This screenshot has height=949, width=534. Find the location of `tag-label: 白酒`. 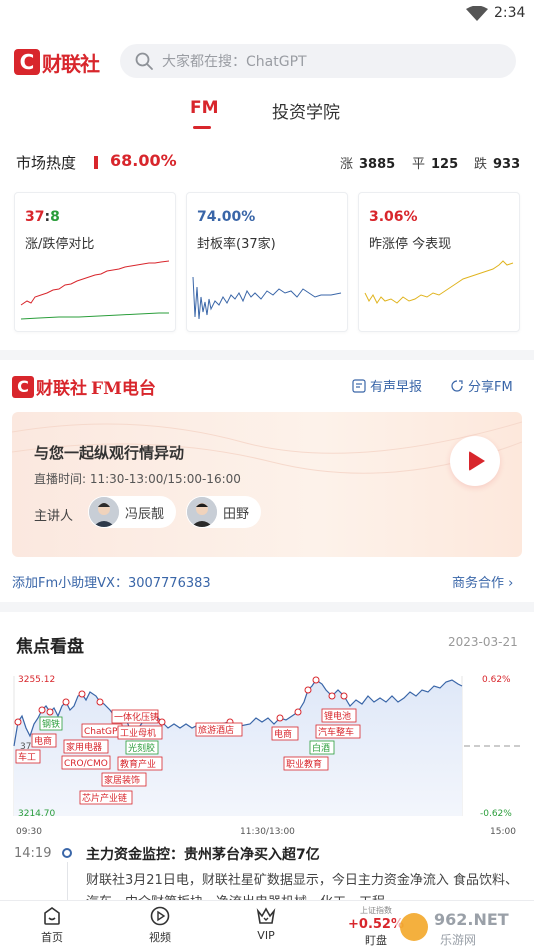

tag-label: 白酒 is located at coordinates (321, 748).